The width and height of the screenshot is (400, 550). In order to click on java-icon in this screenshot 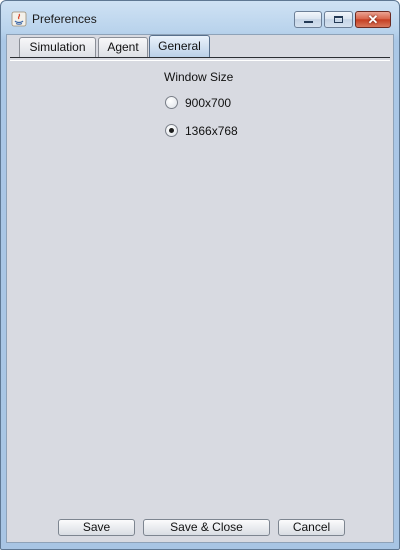, I will do `click(19, 19)`.